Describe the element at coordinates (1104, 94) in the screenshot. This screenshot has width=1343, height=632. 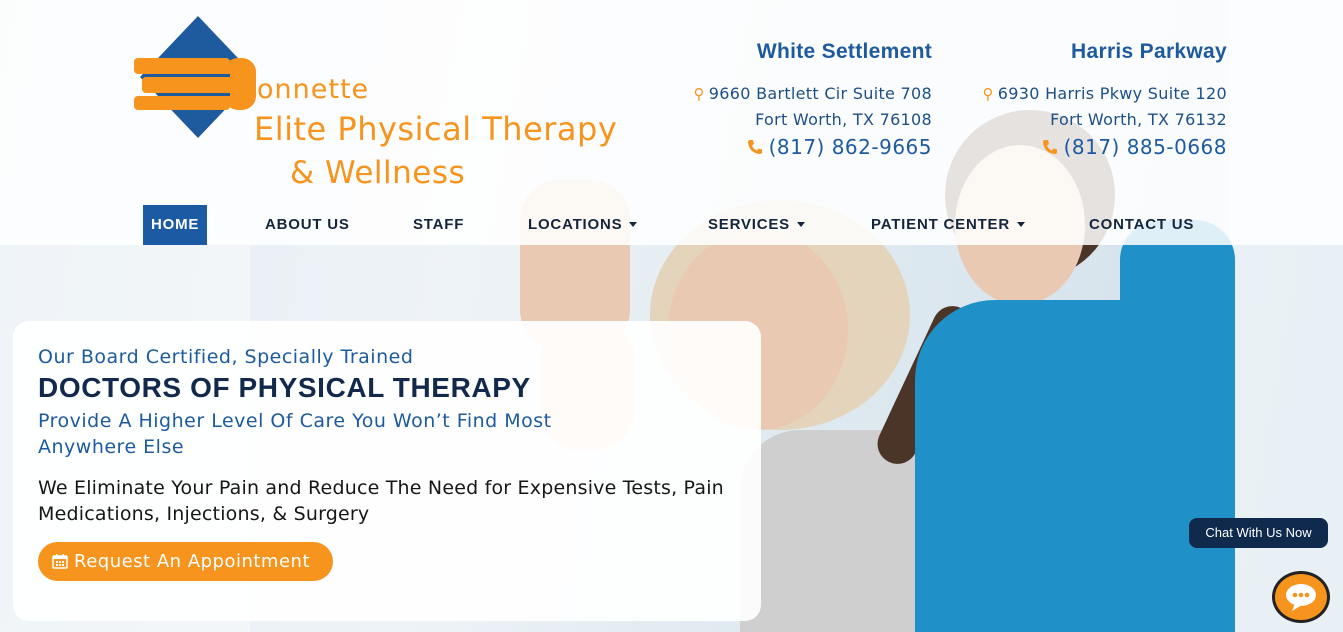
I see `location-address: ⚲ 6930 Harris Pkwy Suite 120` at that location.